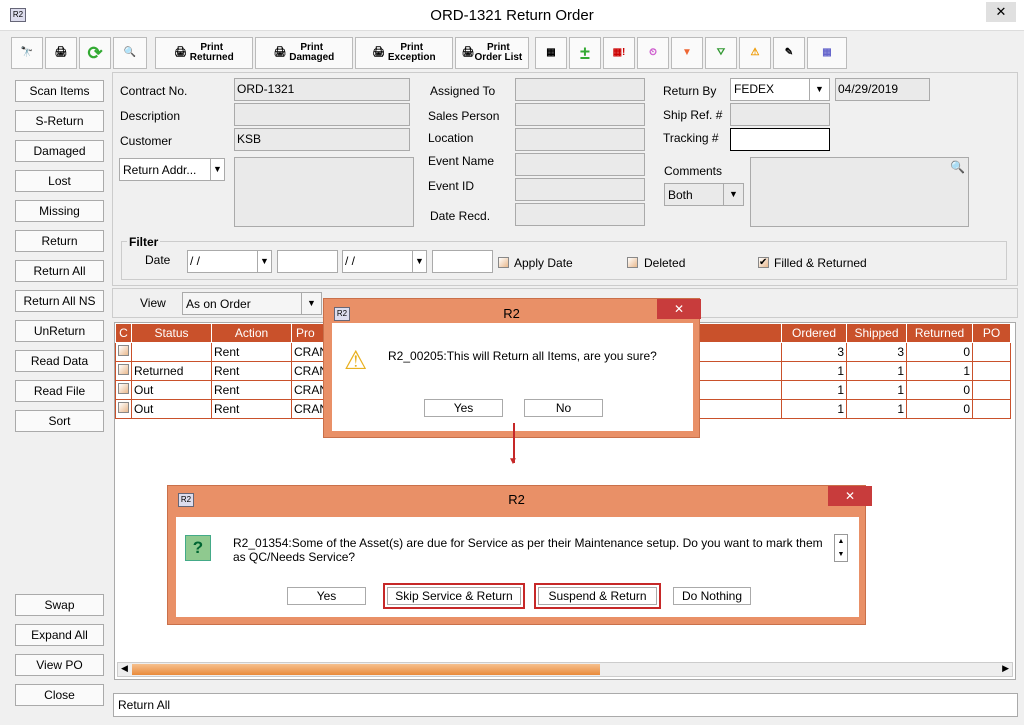 This screenshot has width=1024, height=725. What do you see at coordinates (585, 53) in the screenshot?
I see `add-remove-icon: ±` at bounding box center [585, 53].